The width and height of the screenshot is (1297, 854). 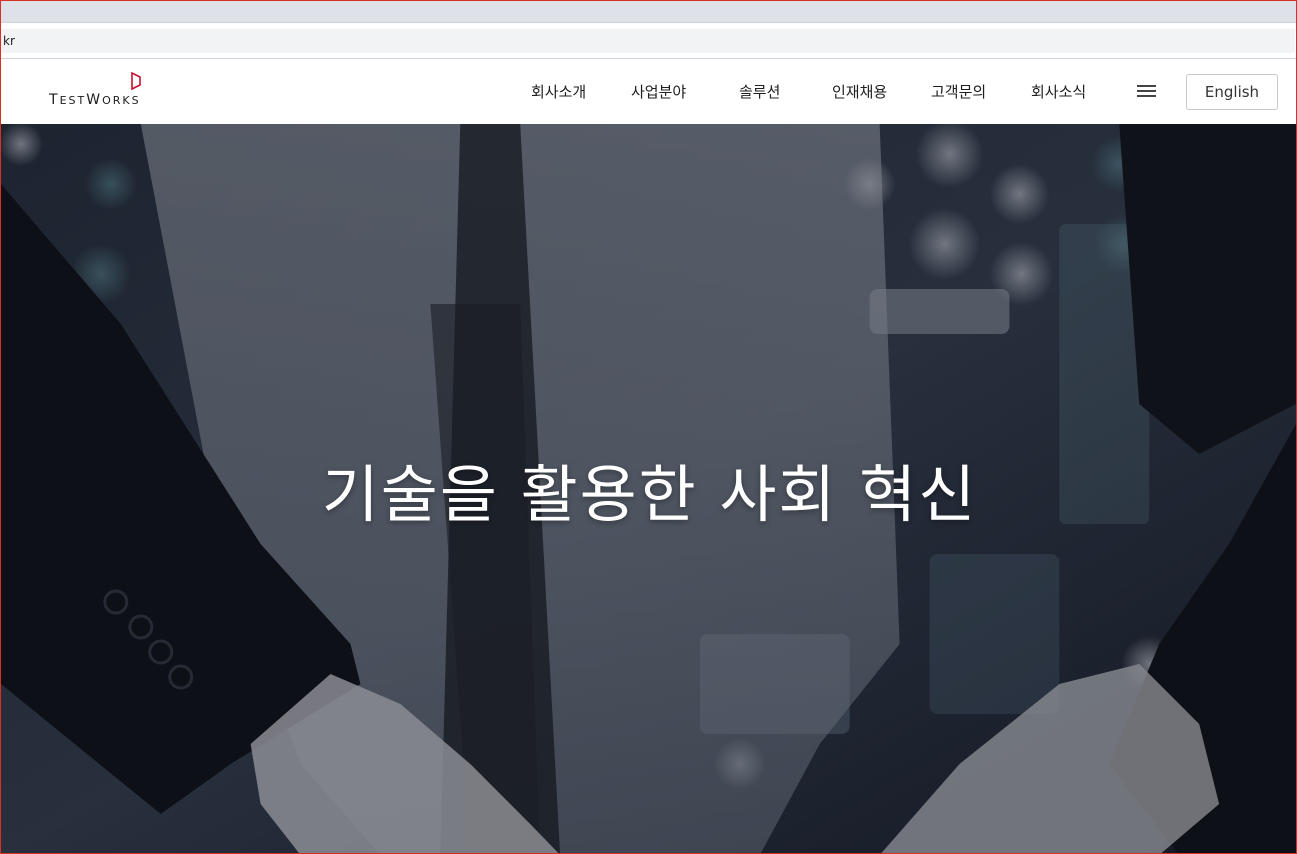 I want to click on logo: TESTWORKS, so click(x=99, y=92).